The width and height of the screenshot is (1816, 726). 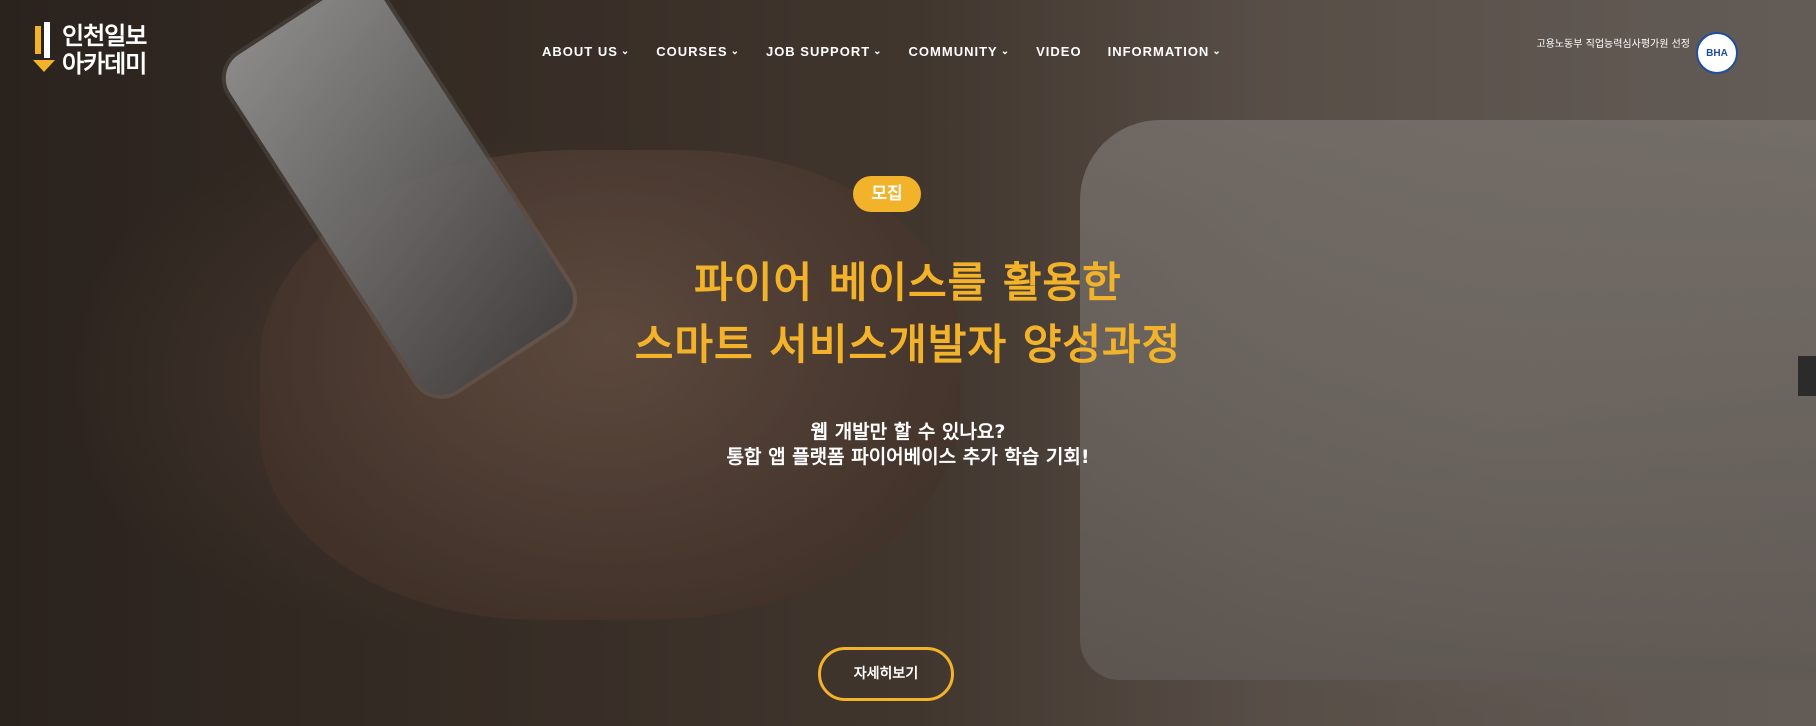 What do you see at coordinates (104, 36) in the screenshot?
I see `logo-line1: 인천일보` at bounding box center [104, 36].